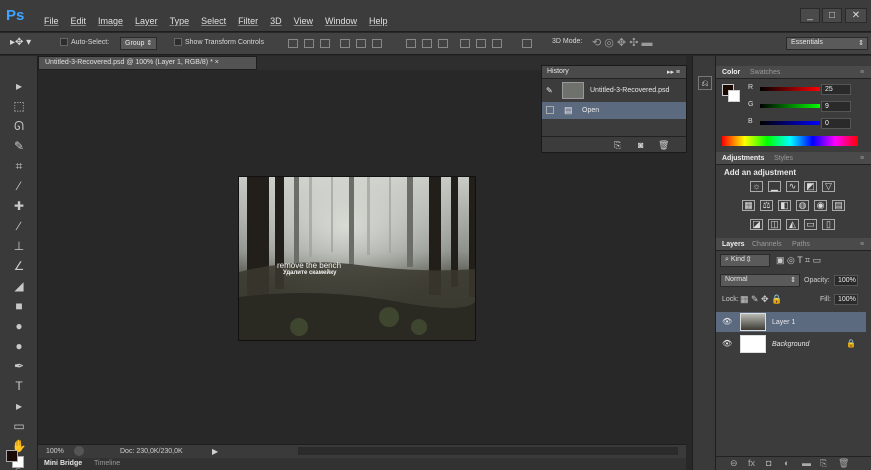 This screenshot has width=871, height=470. What do you see at coordinates (19, 206) in the screenshot?
I see `healing-brush-tool-icon: ✚` at bounding box center [19, 206].